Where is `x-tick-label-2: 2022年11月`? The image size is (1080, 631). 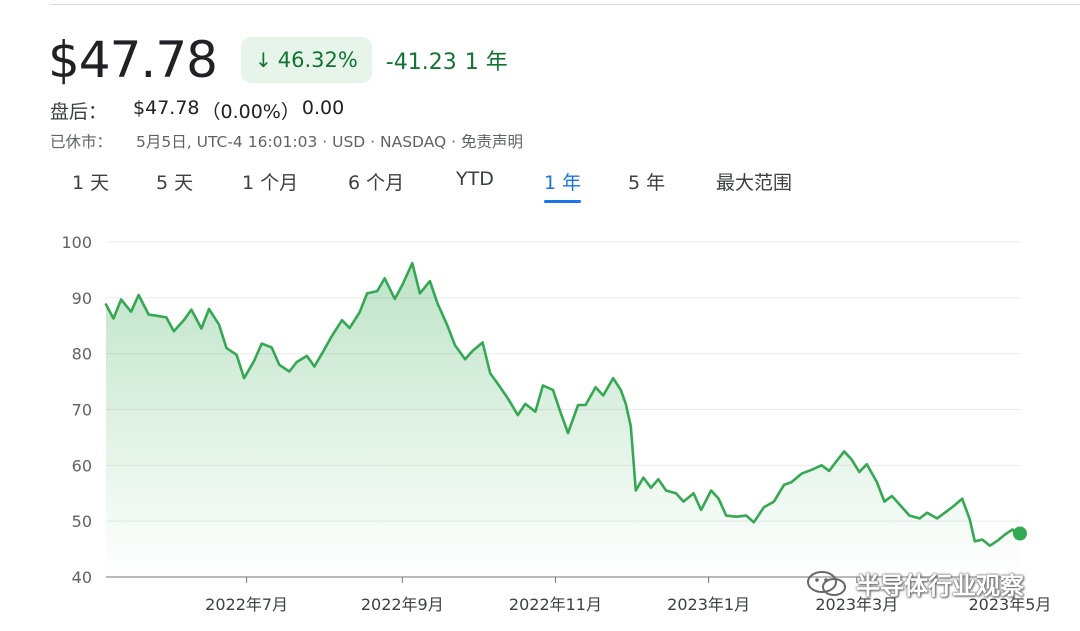 x-tick-label-2: 2022年11月 is located at coordinates (555, 604).